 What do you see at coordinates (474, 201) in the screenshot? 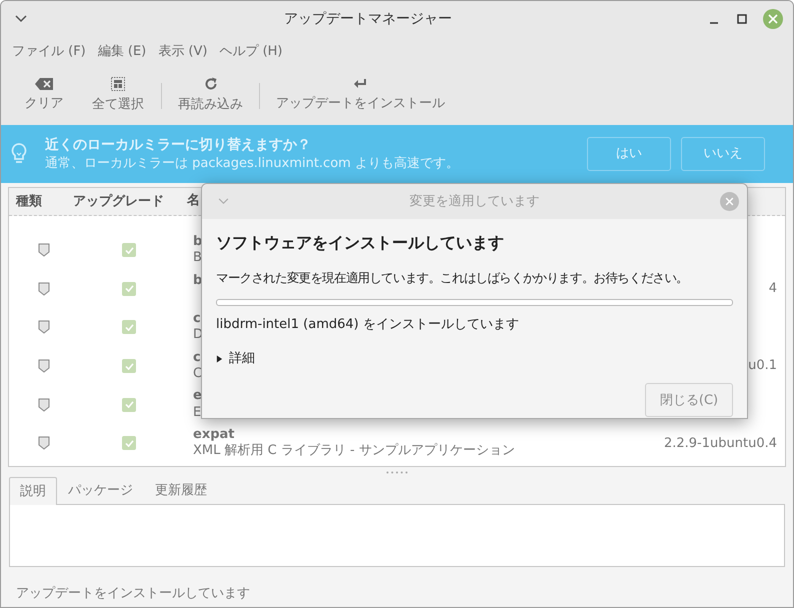
I see `dialog-title: 変更を適用しています` at bounding box center [474, 201].